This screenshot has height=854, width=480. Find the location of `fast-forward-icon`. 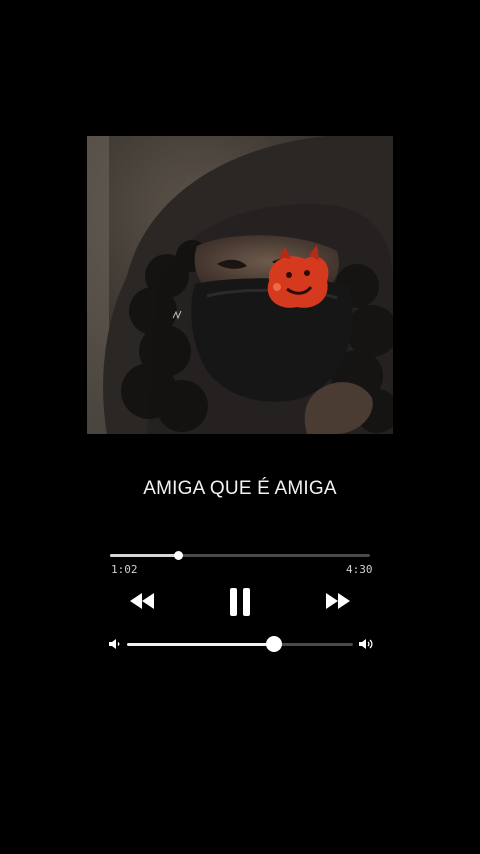

fast-forward-icon is located at coordinates (338, 601).